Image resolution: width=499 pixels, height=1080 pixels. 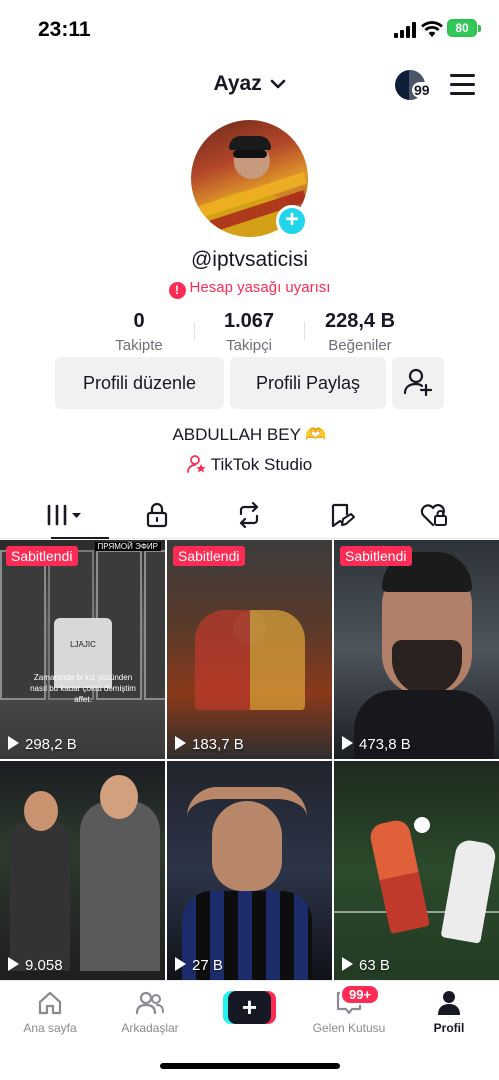 I want to click on tab-reposts, so click(x=249, y=515).